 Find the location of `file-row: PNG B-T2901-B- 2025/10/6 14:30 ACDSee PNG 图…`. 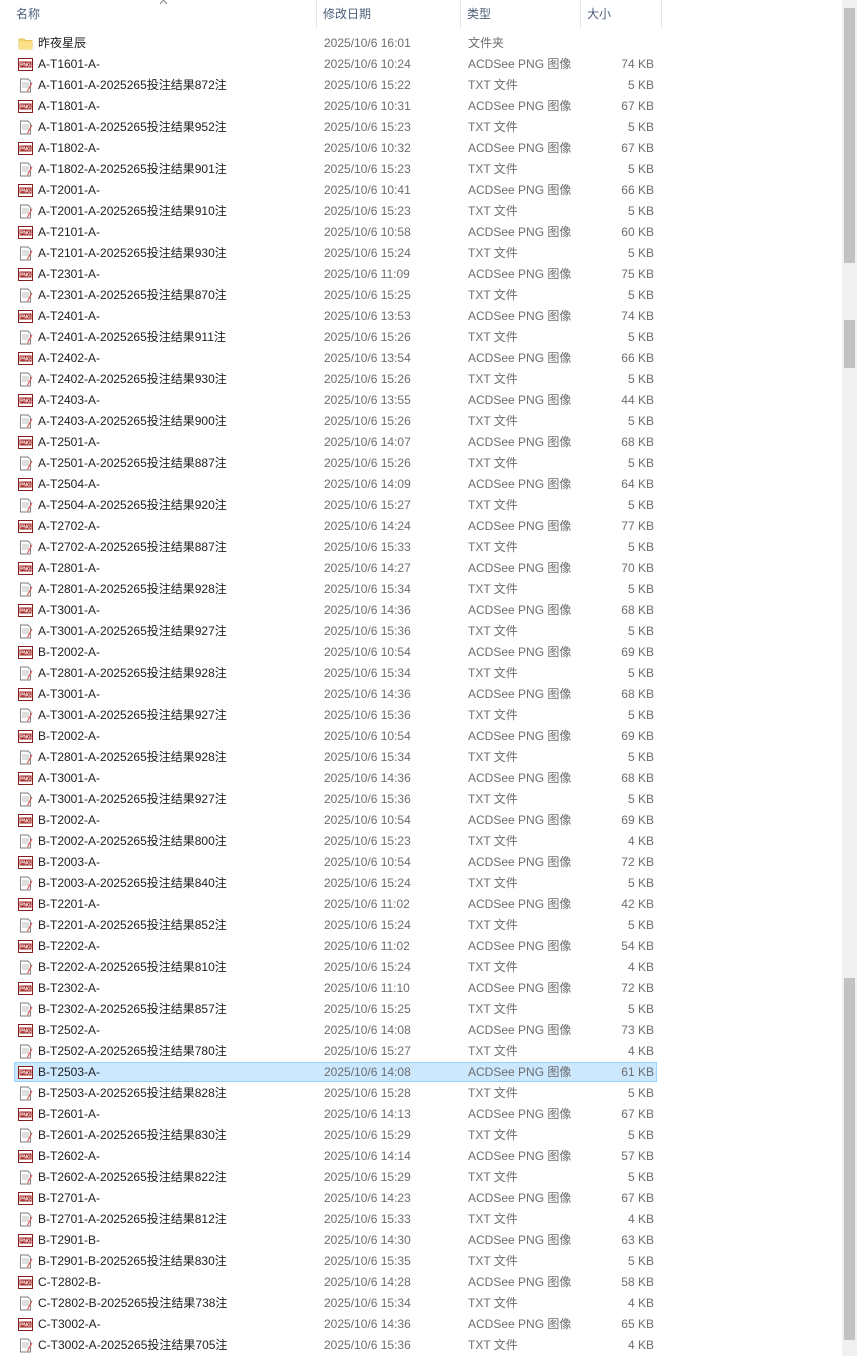

file-row: PNG B-T2901-B- 2025/10/6 14:30 ACDSee PNG 图… is located at coordinates (421, 1240).